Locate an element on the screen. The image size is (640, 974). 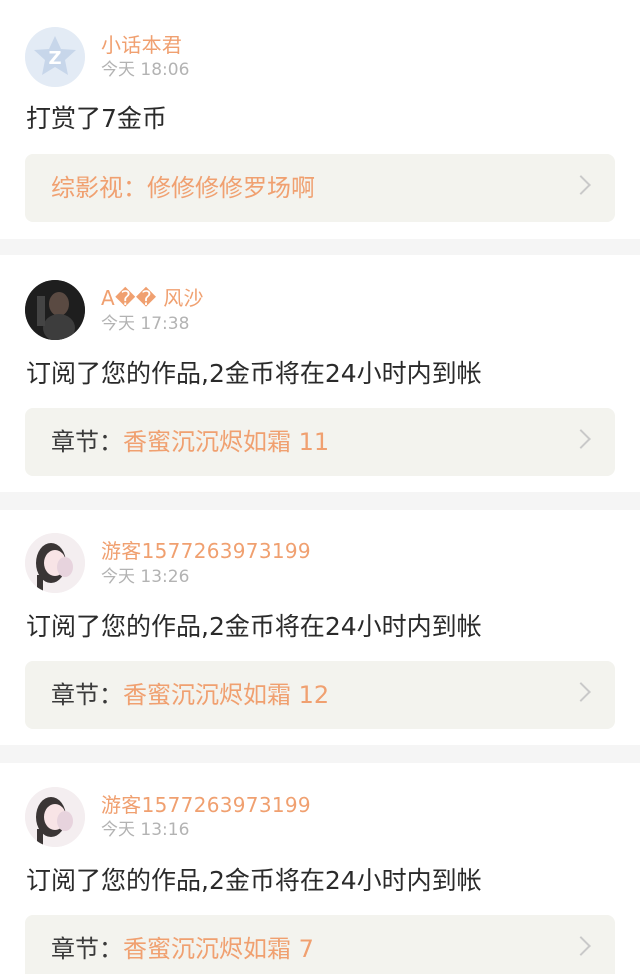
chapter-link: 章节：香蜜沉沉烬如霜 7 is located at coordinates (320, 944).